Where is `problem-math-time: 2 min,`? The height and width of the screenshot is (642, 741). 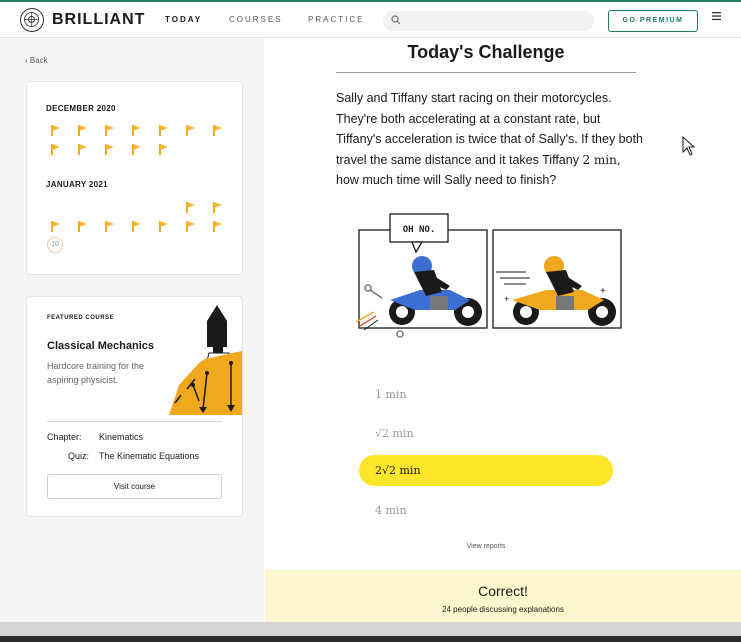
problem-math-time: 2 min, is located at coordinates (601, 159).